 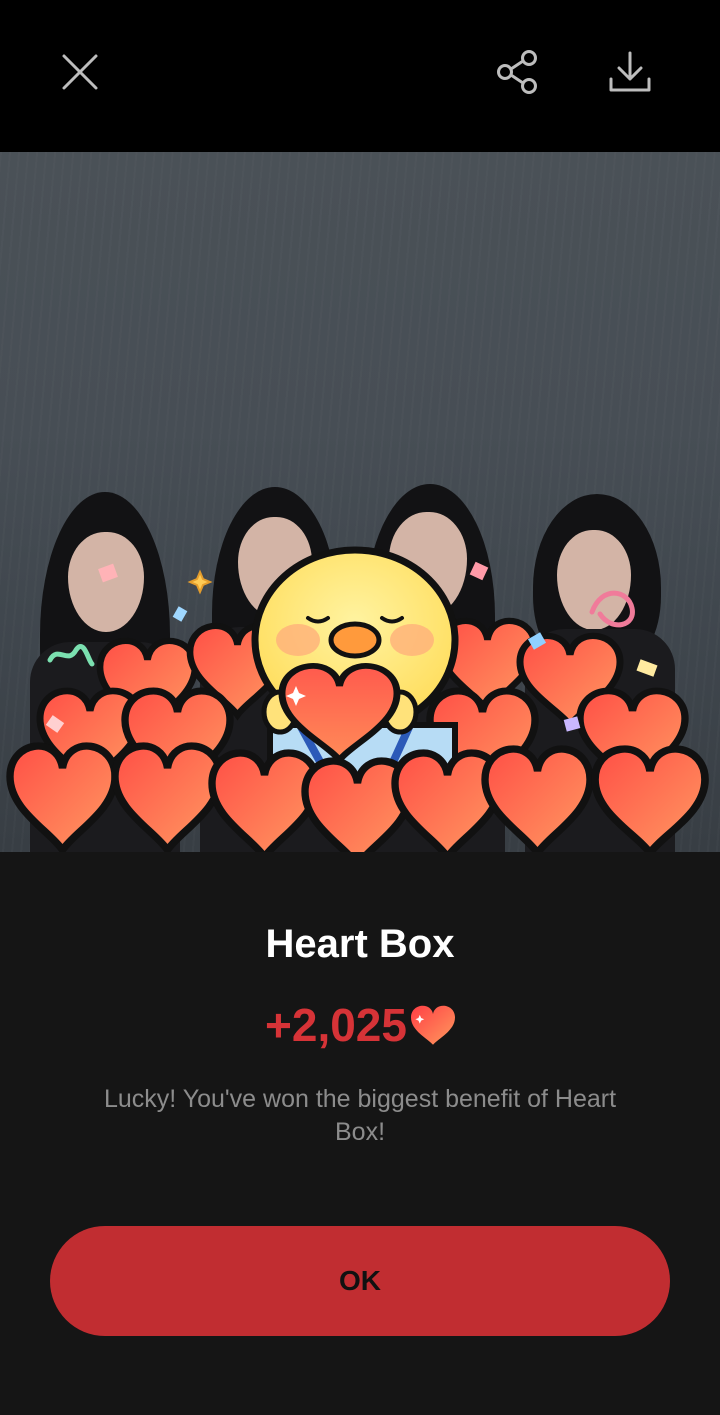 I want to click on close-icon, so click(x=80, y=72).